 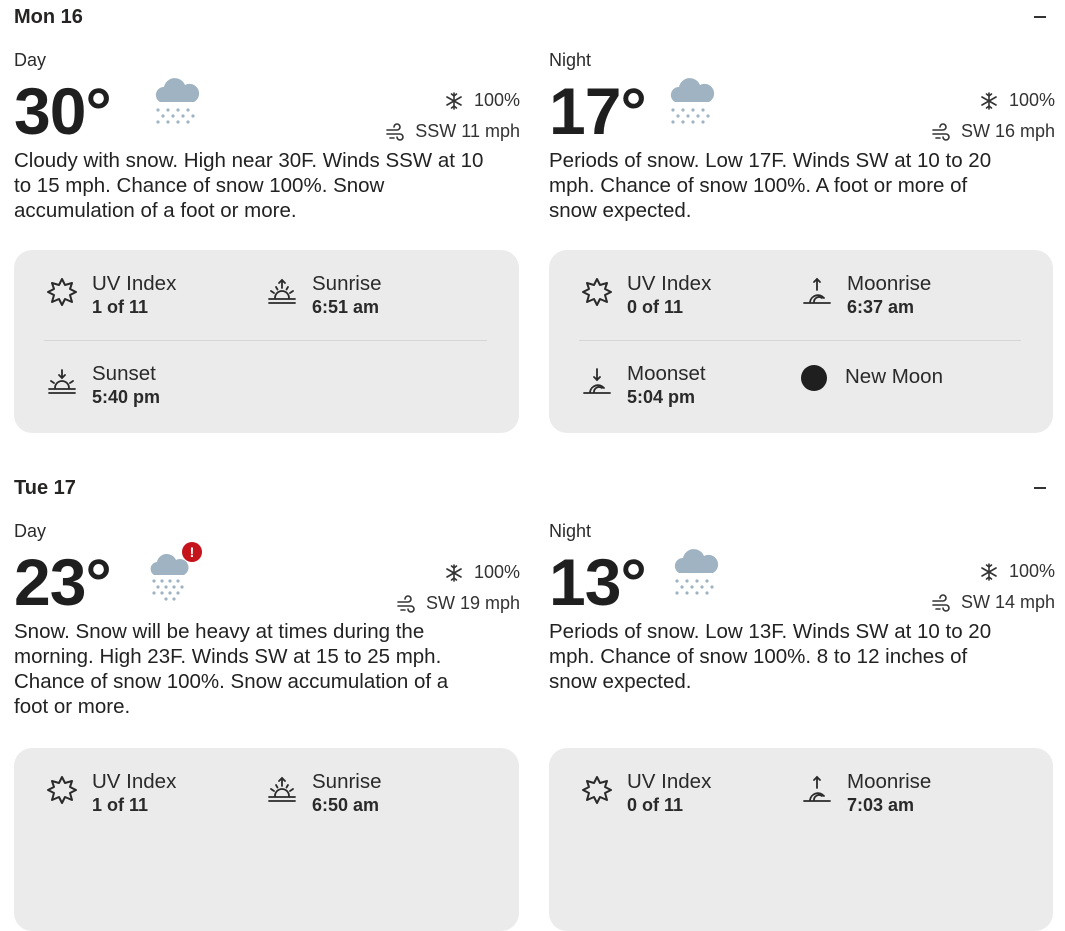 I want to click on wind-value: SW 16 mph, so click(x=1007, y=131).